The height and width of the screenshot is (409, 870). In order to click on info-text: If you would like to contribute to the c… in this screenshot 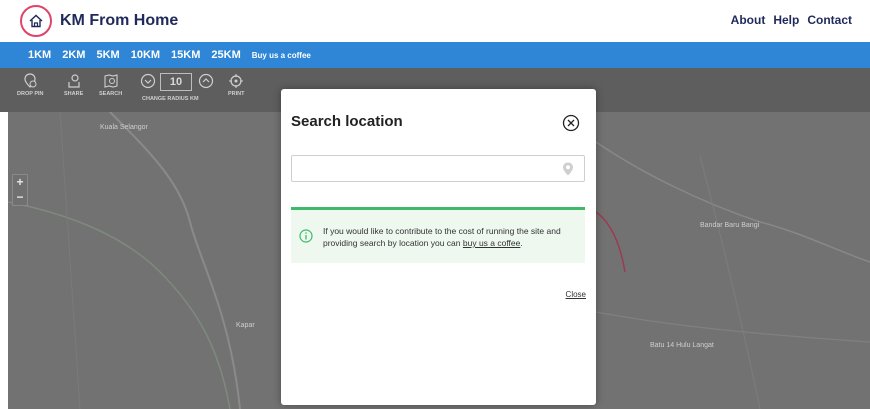, I will do `click(442, 237)`.